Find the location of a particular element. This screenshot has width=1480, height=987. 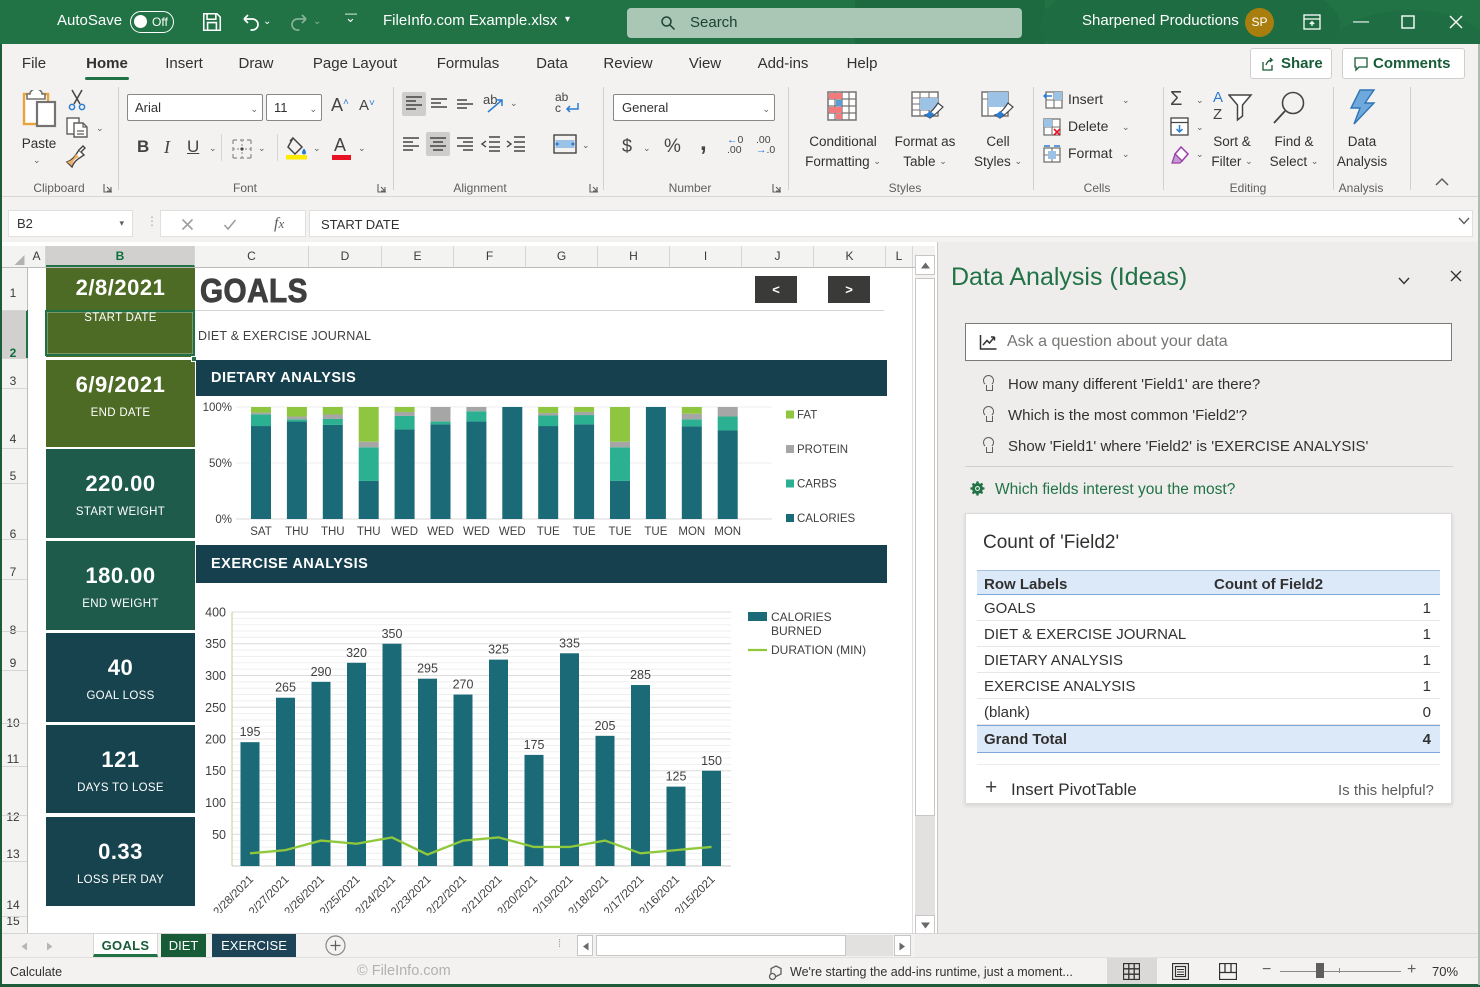

svg-text: 335 is located at coordinates (569, 643).